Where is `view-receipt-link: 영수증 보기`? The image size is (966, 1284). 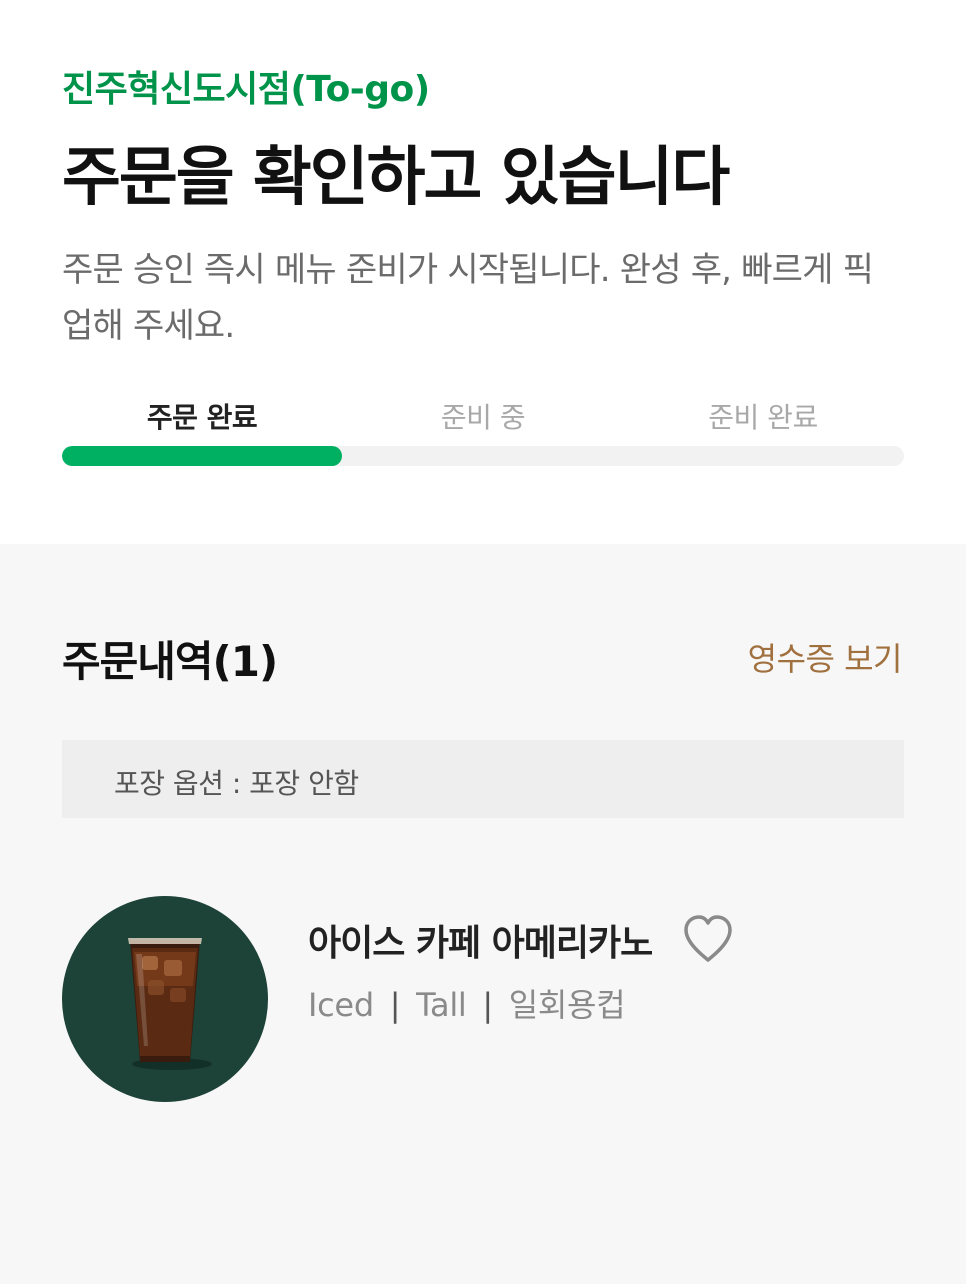
view-receipt-link: 영수증 보기 is located at coordinates (825, 657).